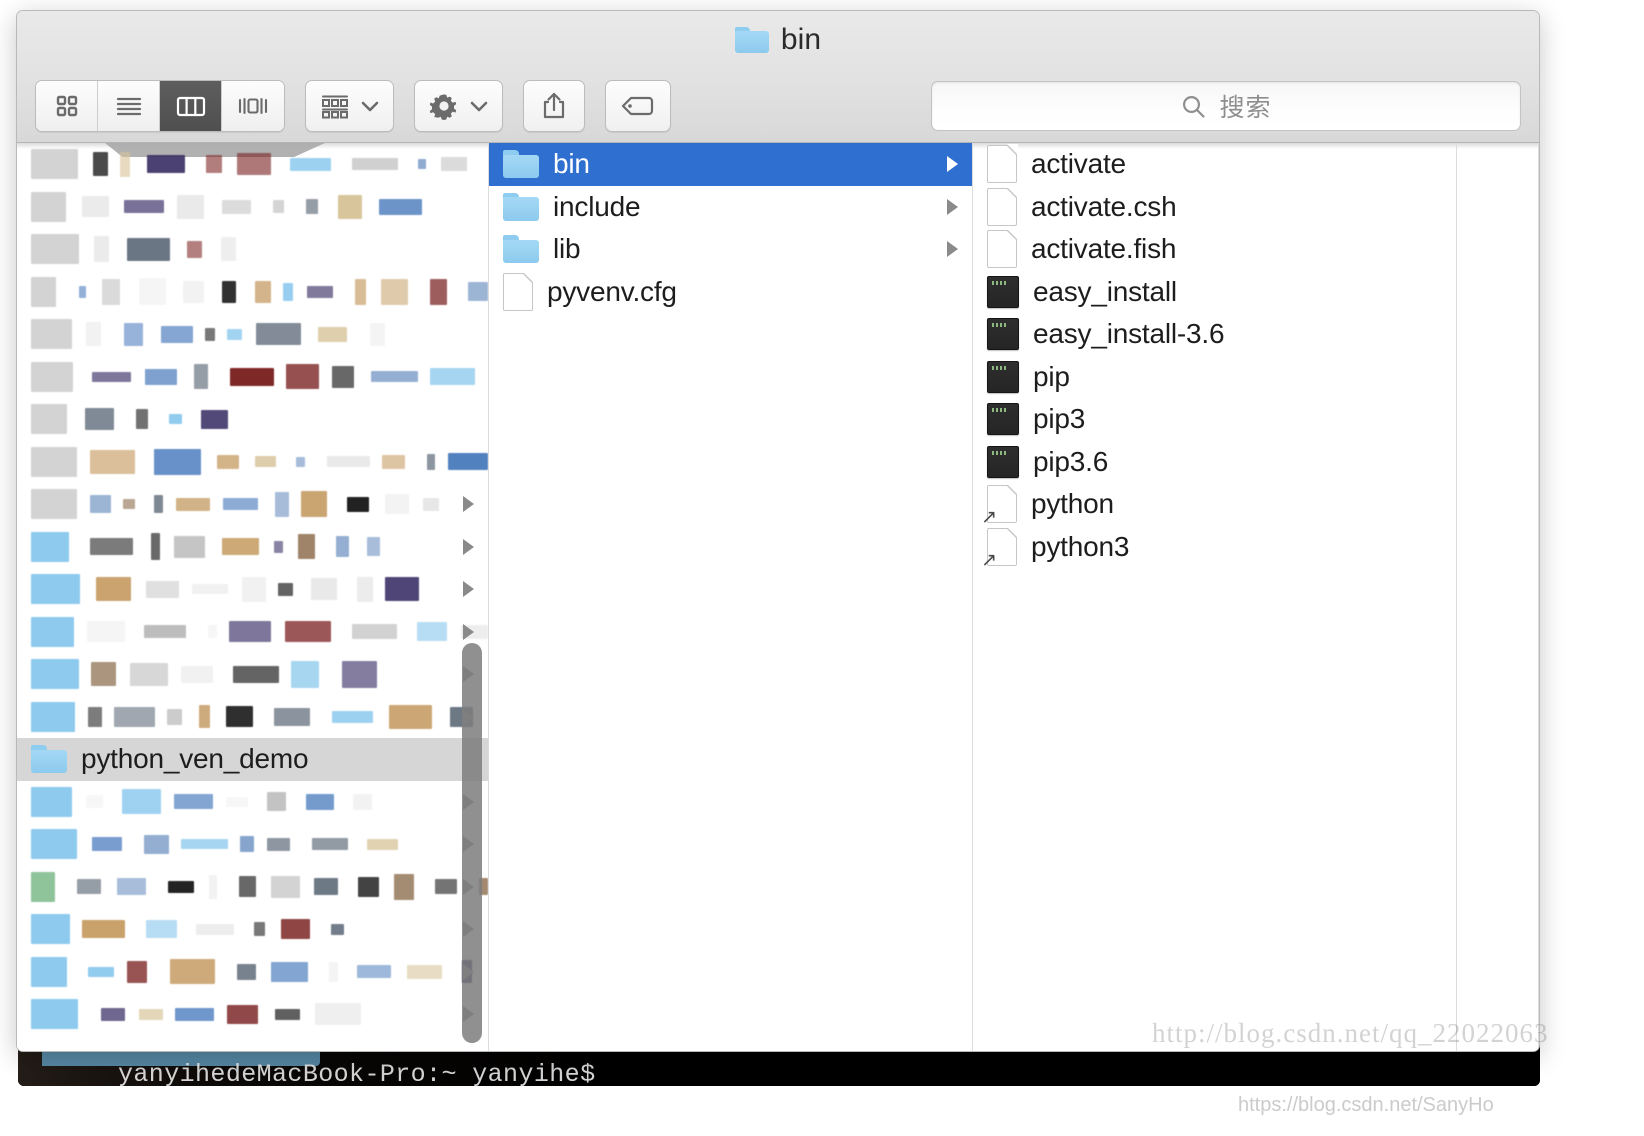 The height and width of the screenshot is (1136, 1644). Describe the element at coordinates (1498, 597) in the screenshot. I see `empty-preview-column` at that location.